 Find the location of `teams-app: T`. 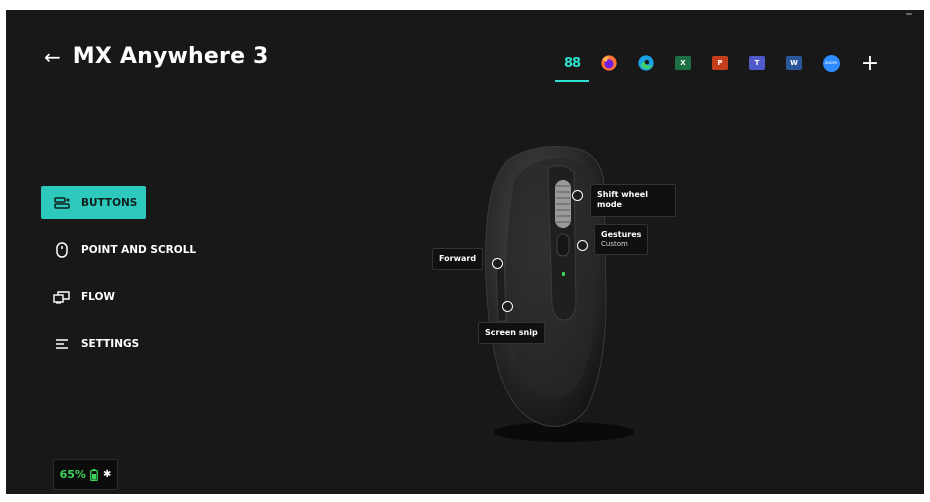

teams-app: T is located at coordinates (757, 63).